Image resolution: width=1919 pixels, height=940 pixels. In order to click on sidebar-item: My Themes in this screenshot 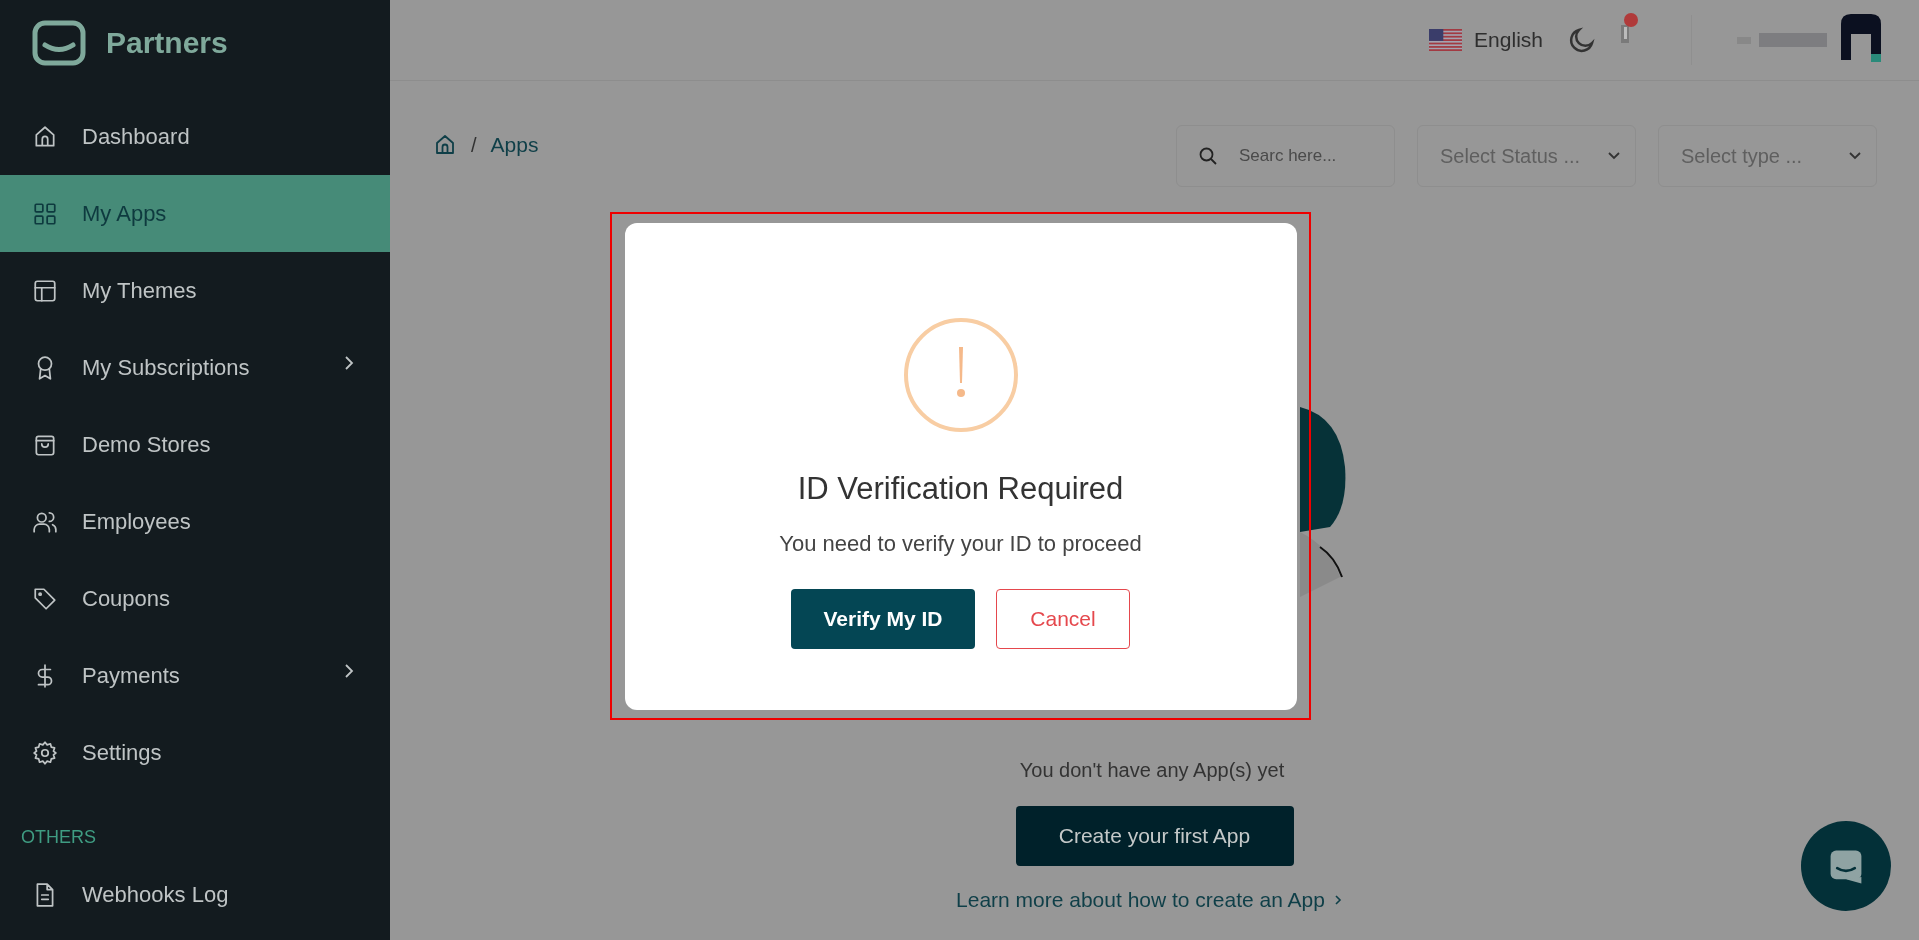, I will do `click(195, 290)`.